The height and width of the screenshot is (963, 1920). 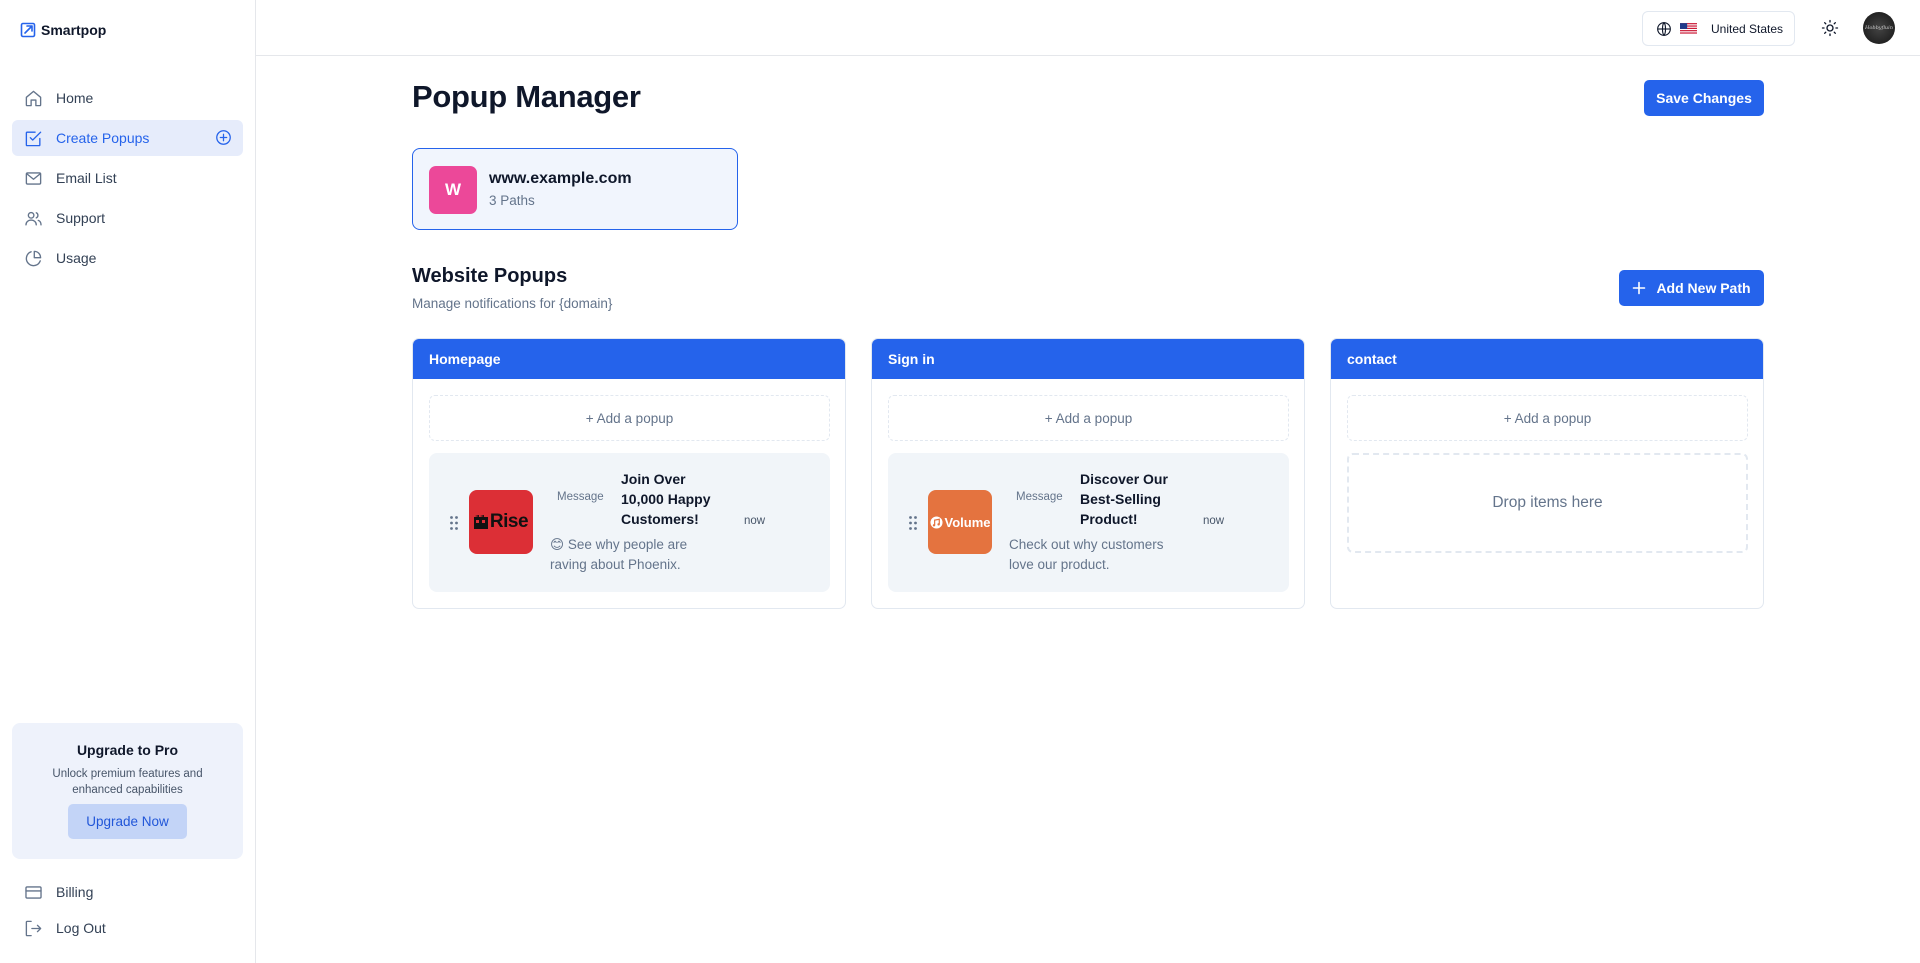 What do you see at coordinates (86, 178) in the screenshot?
I see `sidebar-item-label: Email List` at bounding box center [86, 178].